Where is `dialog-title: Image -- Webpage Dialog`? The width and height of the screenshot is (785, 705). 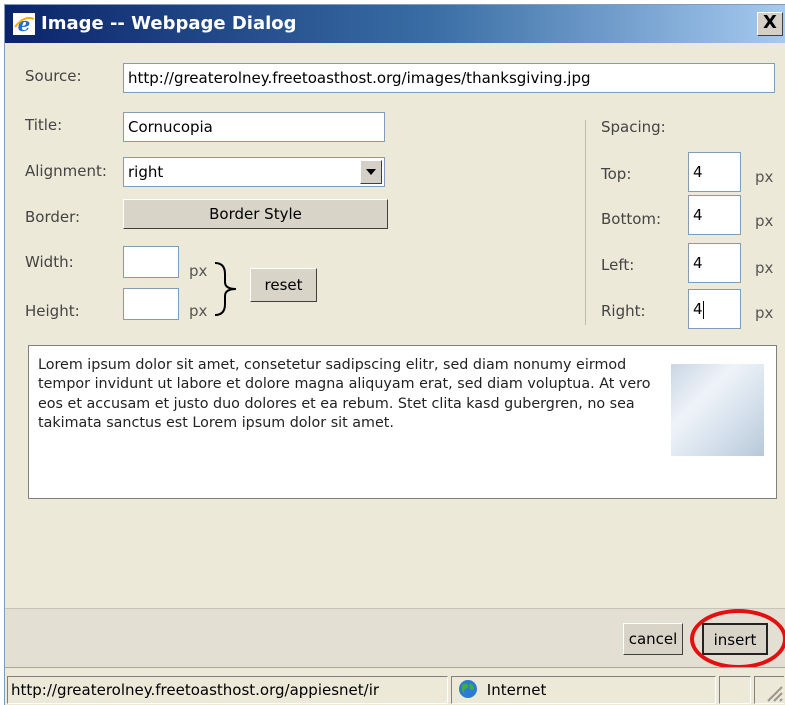 dialog-title: Image -- Webpage Dialog is located at coordinates (169, 23).